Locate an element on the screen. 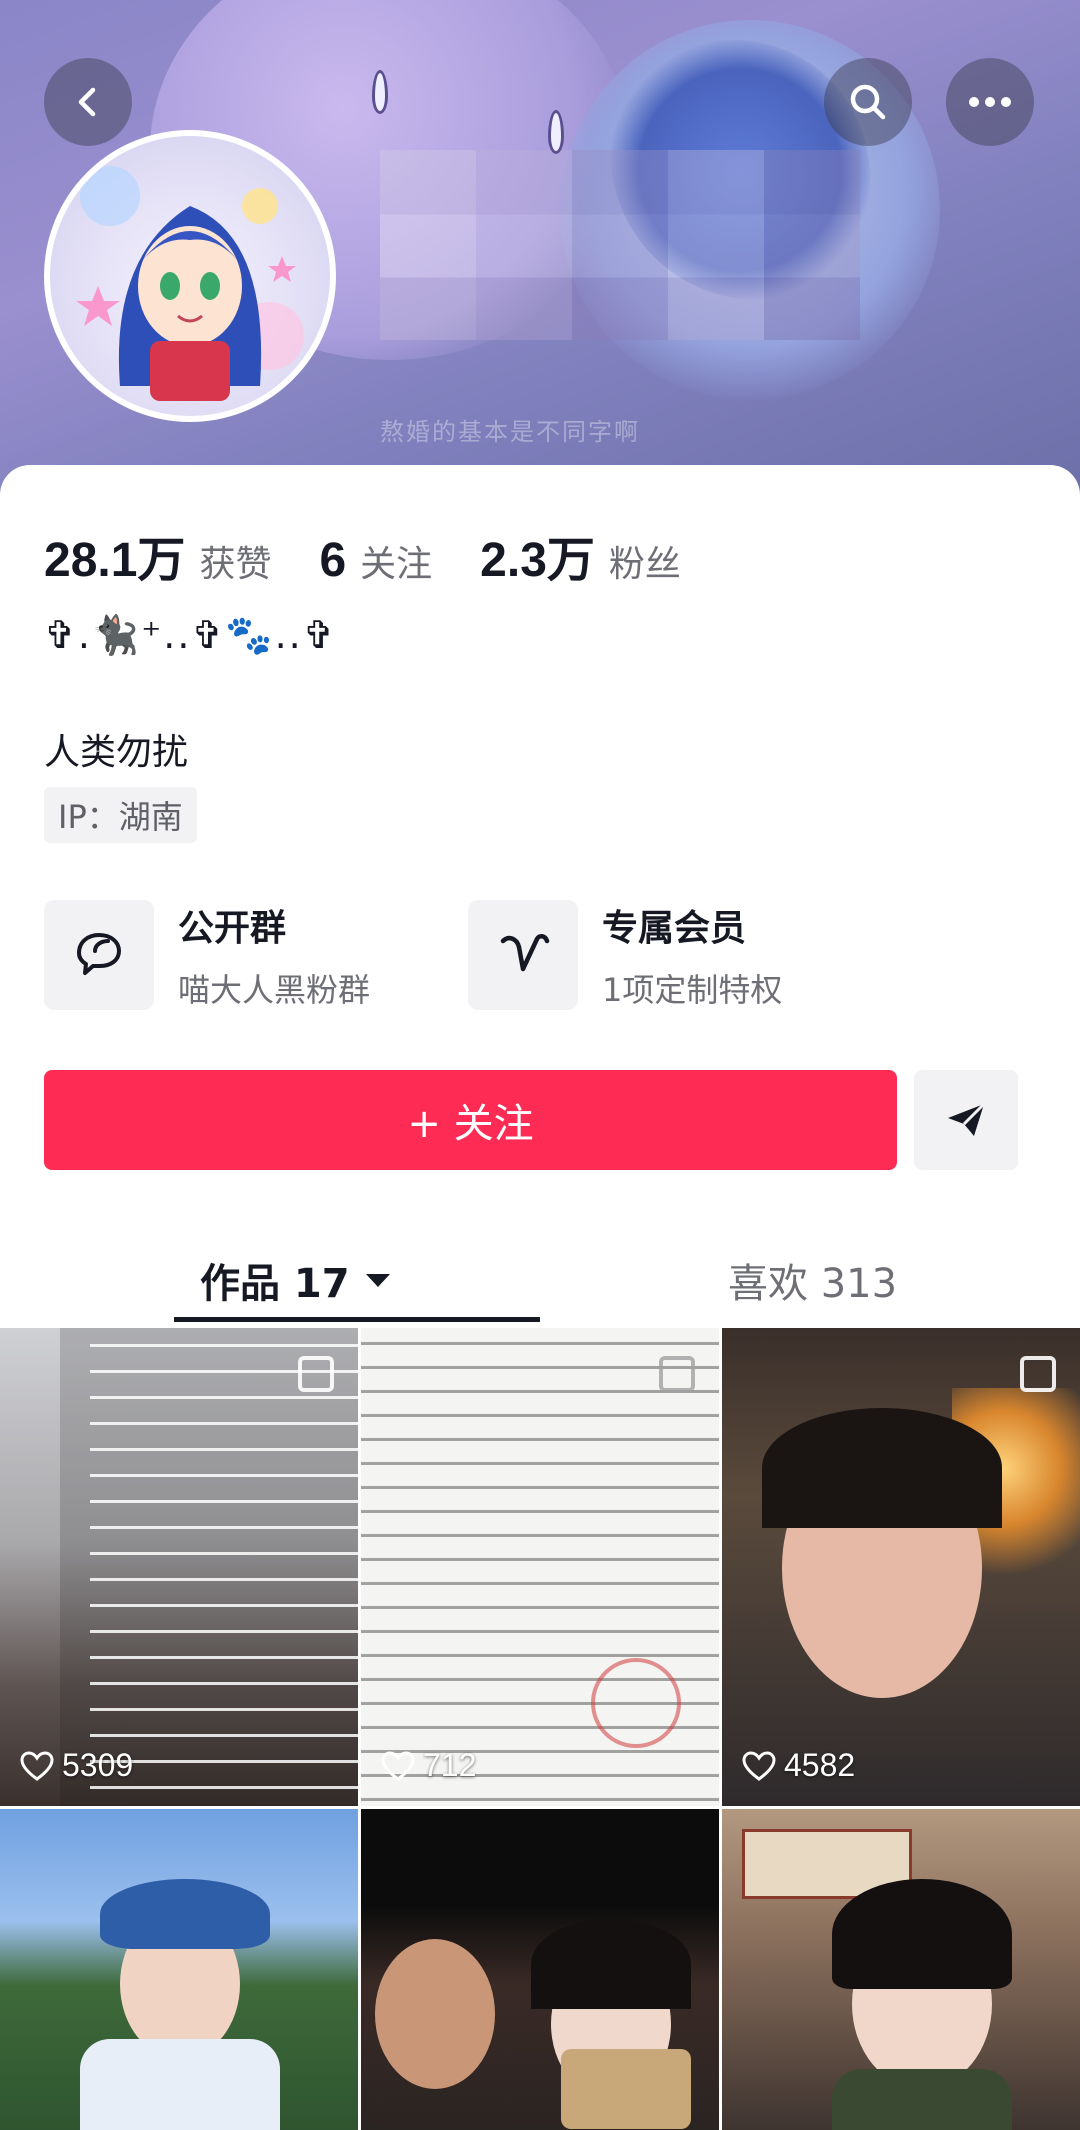 This screenshot has width=1080, height=2130. video-like-count: 712 is located at coordinates (428, 1765).